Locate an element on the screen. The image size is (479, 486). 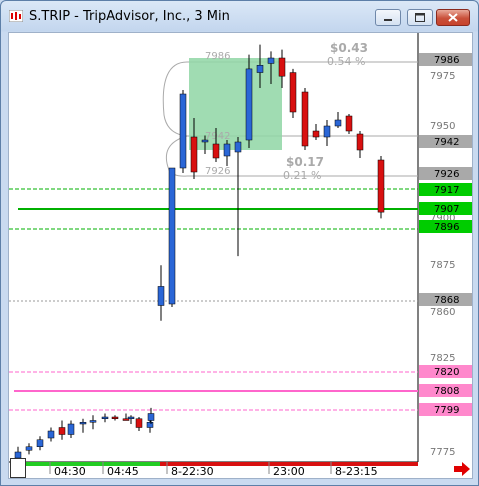
annotation-change-low: $0.17 is located at coordinates (305, 162).